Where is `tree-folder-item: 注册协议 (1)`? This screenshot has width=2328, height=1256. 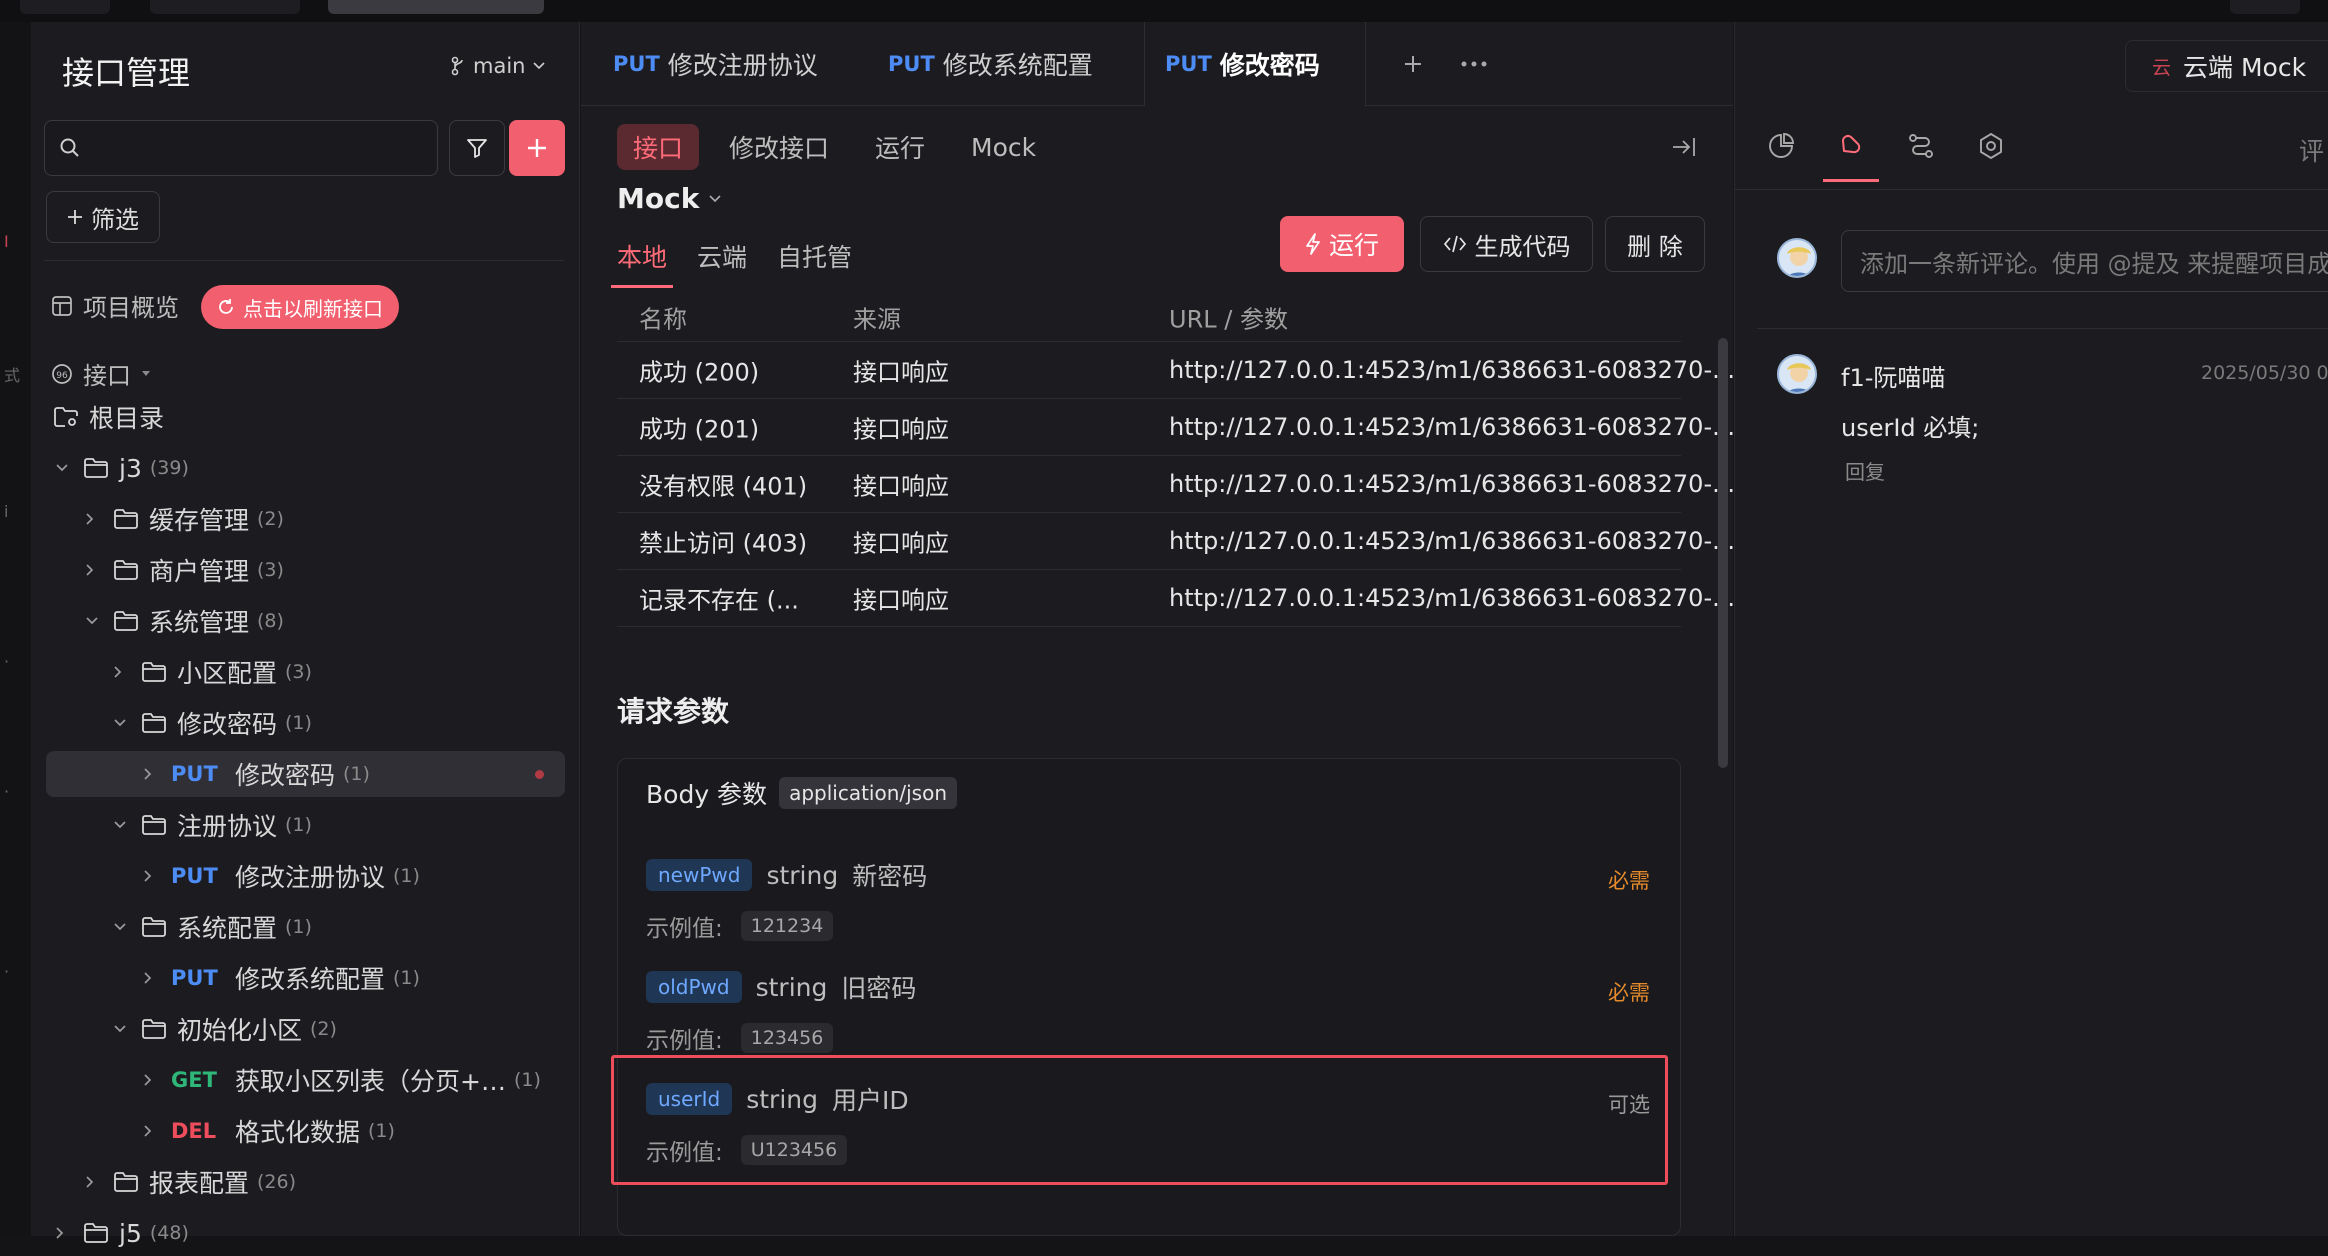
tree-folder-item: 注册协议 (1) is located at coordinates (305, 825).